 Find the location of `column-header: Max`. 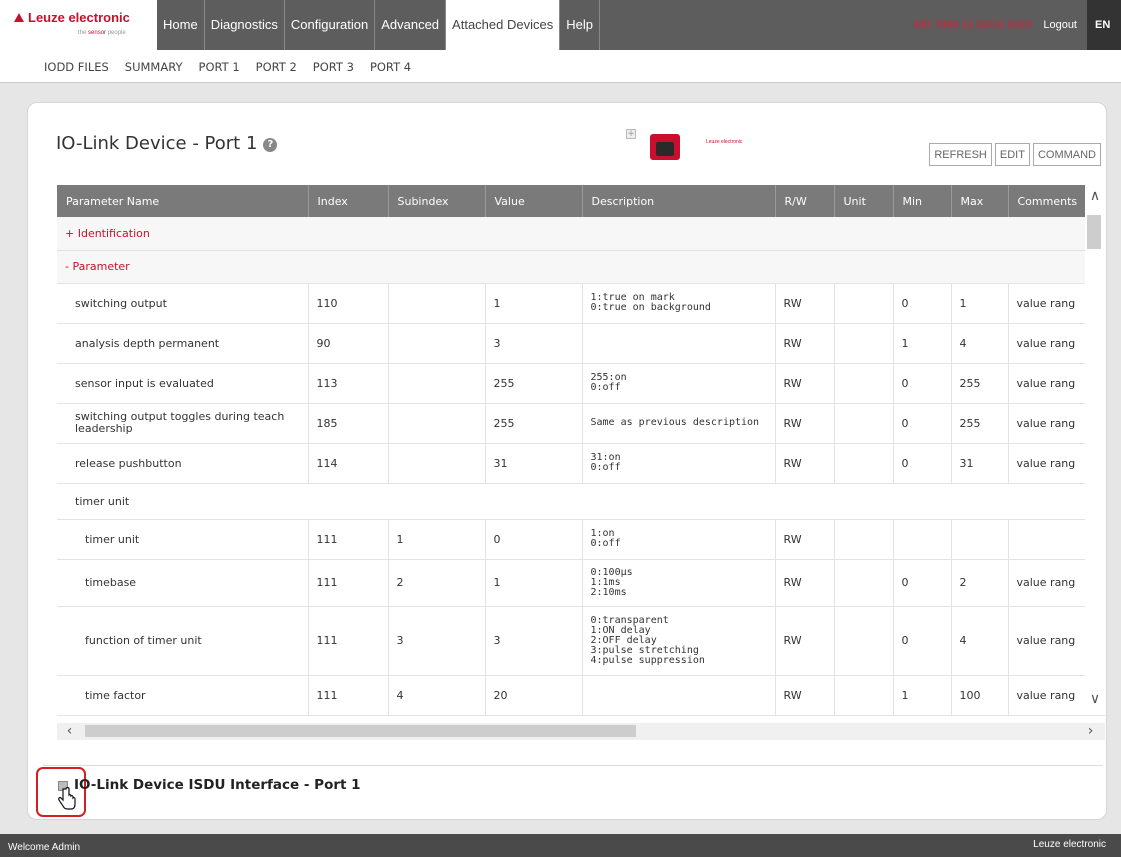

column-header: Max is located at coordinates (980, 201).